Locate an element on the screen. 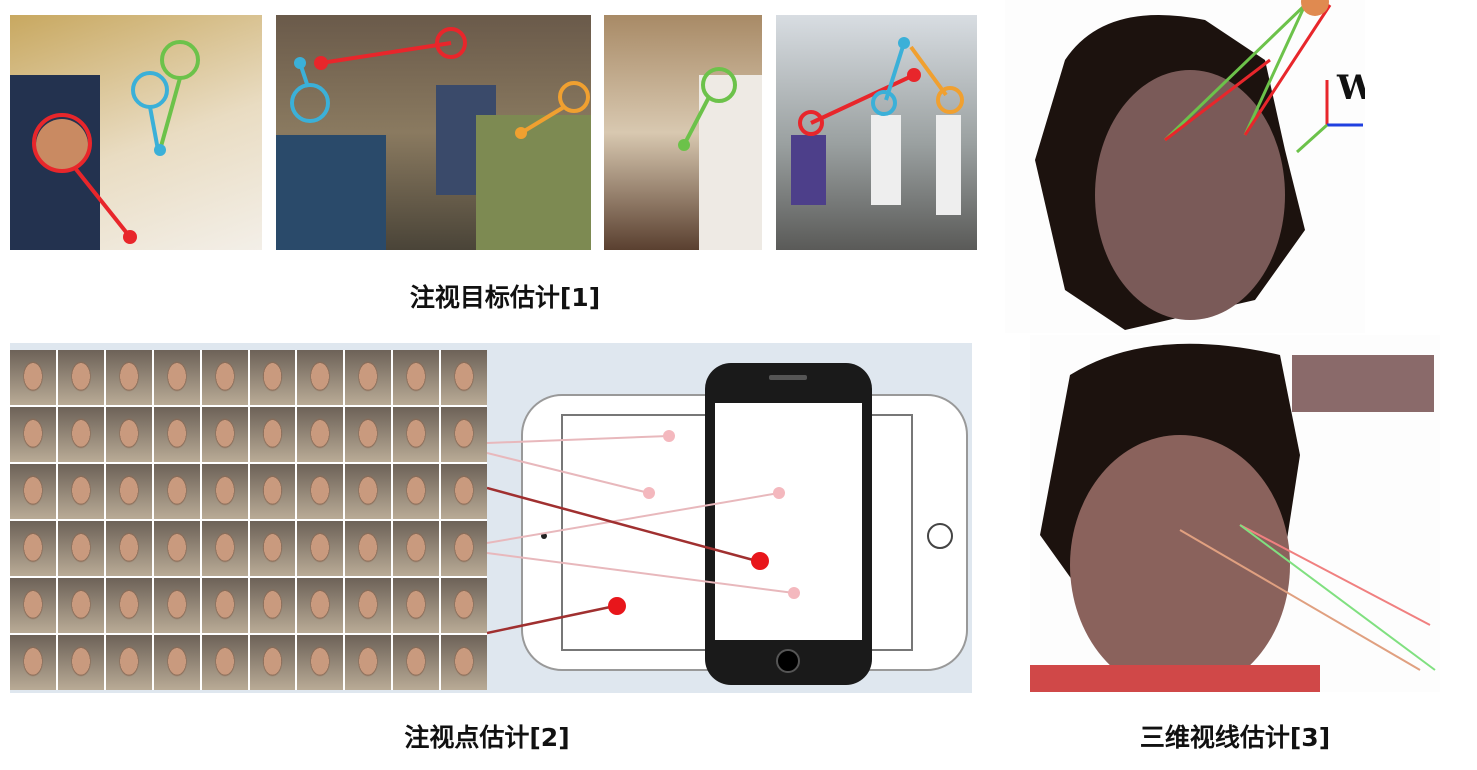 This screenshot has width=1477, height=770. phone-screen is located at coordinates (788, 521).